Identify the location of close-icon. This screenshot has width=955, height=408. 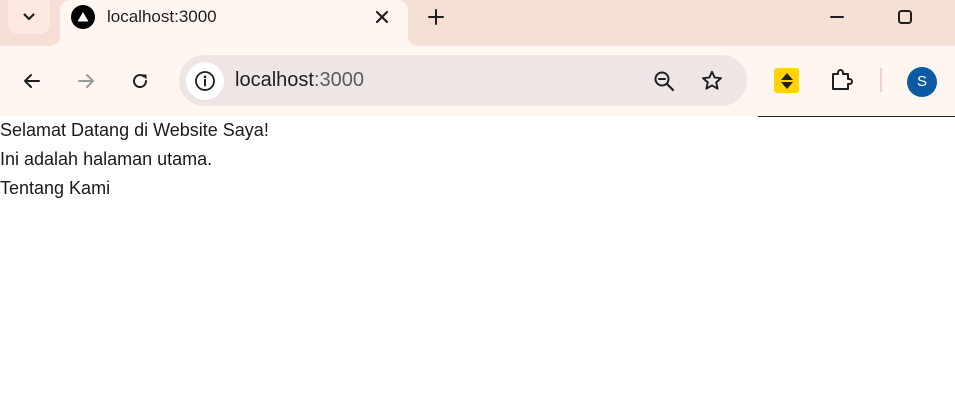
(382, 17).